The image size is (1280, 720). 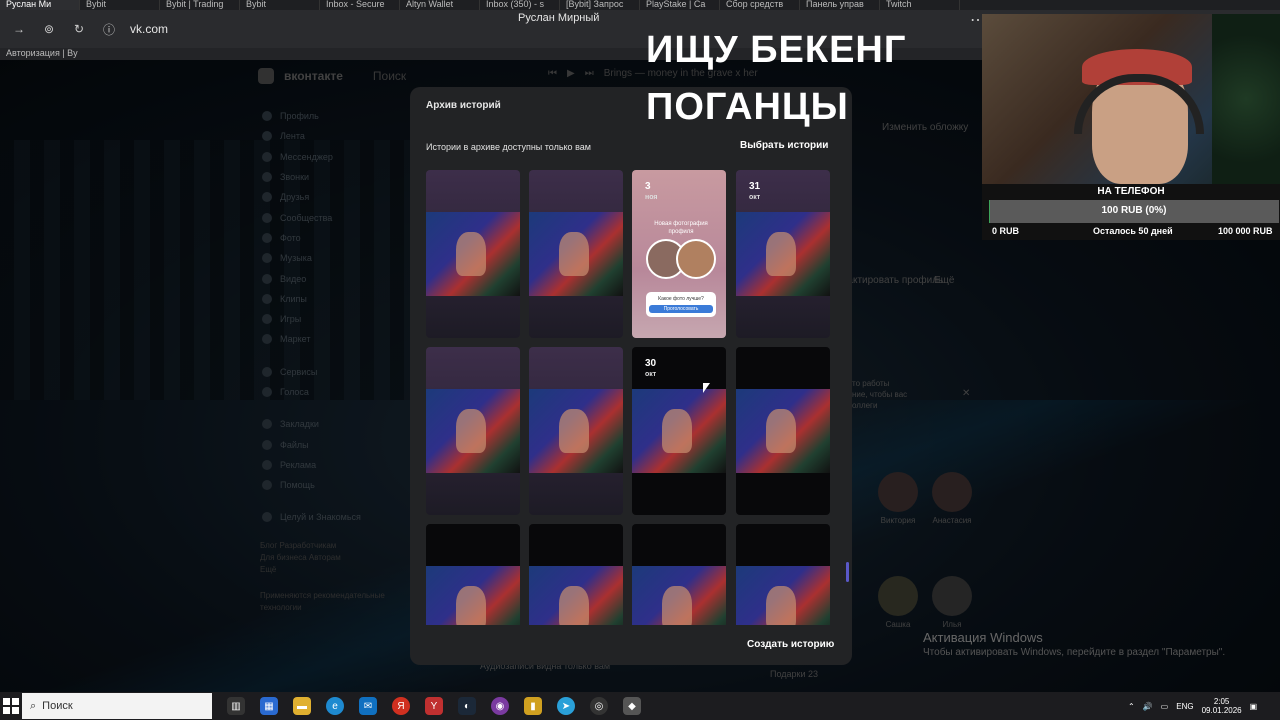 I want to click on explorer-icon: ▬, so click(x=302, y=706).